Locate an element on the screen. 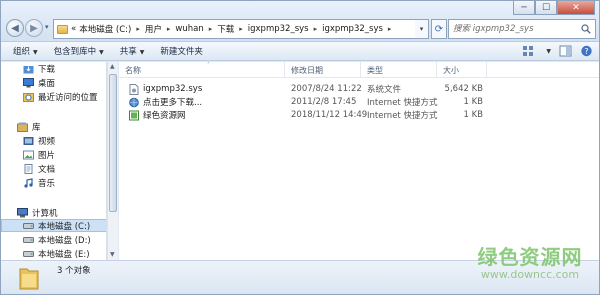  address-history-dropdown: ▾ is located at coordinates (422, 29).